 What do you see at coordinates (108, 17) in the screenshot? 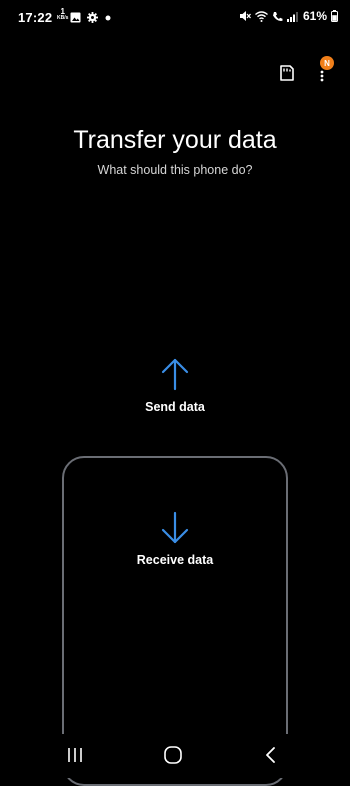
I see `dot-icon` at bounding box center [108, 17].